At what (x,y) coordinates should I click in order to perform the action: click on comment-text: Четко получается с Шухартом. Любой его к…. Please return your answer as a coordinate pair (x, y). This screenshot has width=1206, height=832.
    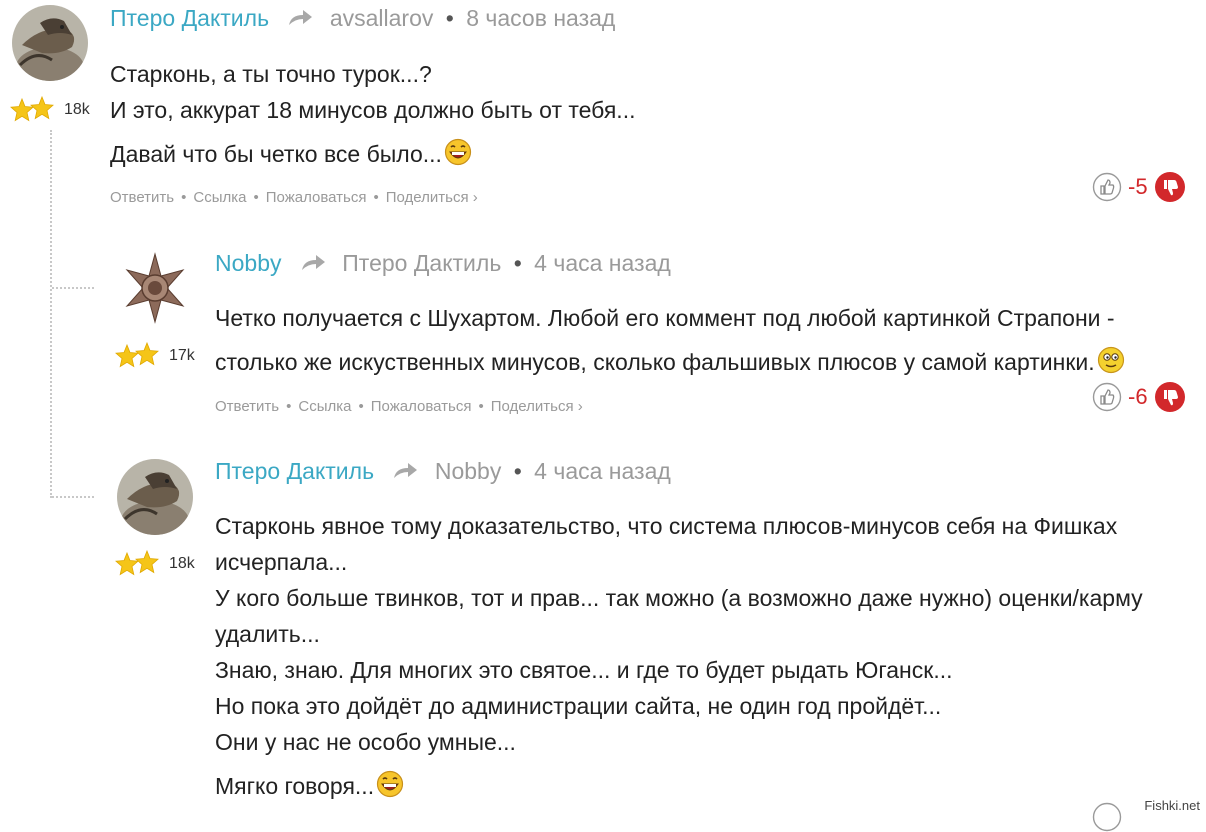
    Looking at the image, I should click on (670, 340).